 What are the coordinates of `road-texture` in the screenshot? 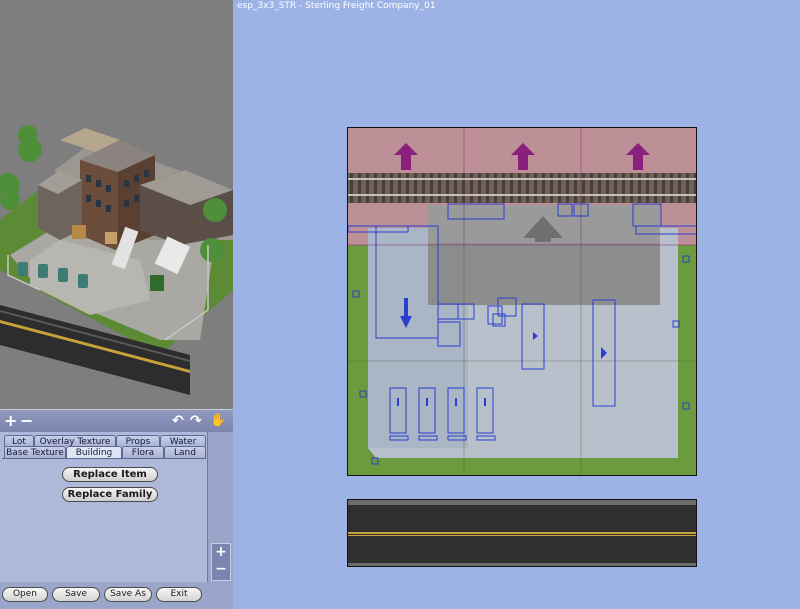 It's located at (522, 533).